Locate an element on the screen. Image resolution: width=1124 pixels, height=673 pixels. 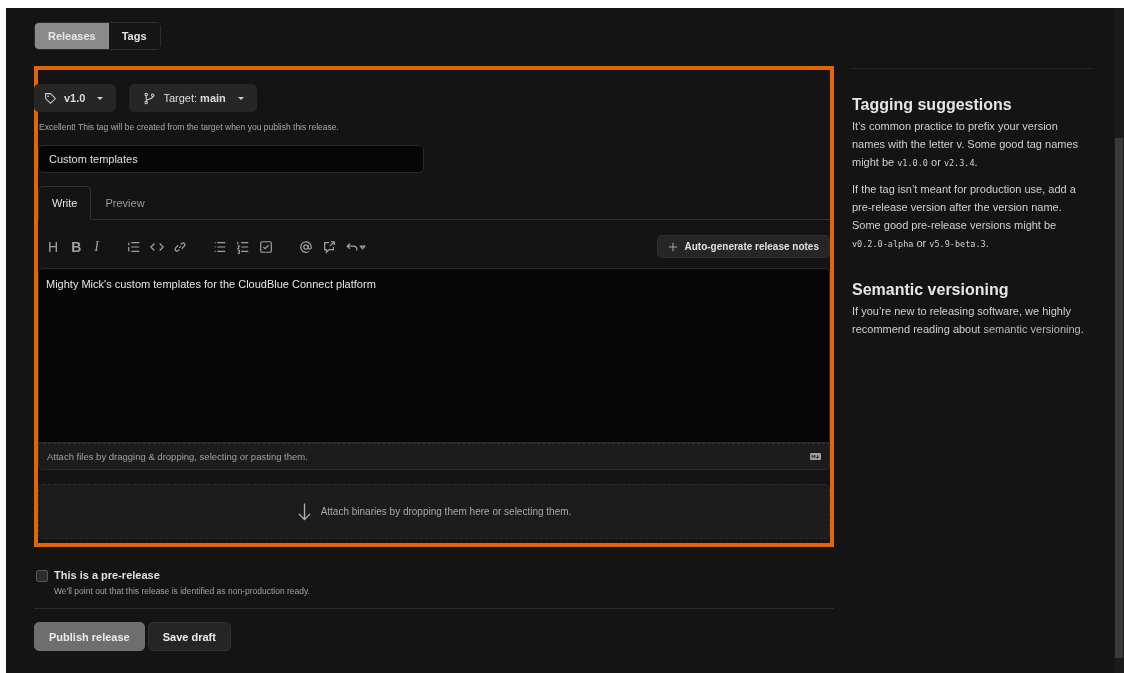
format-button: B is located at coordinates (76, 246).